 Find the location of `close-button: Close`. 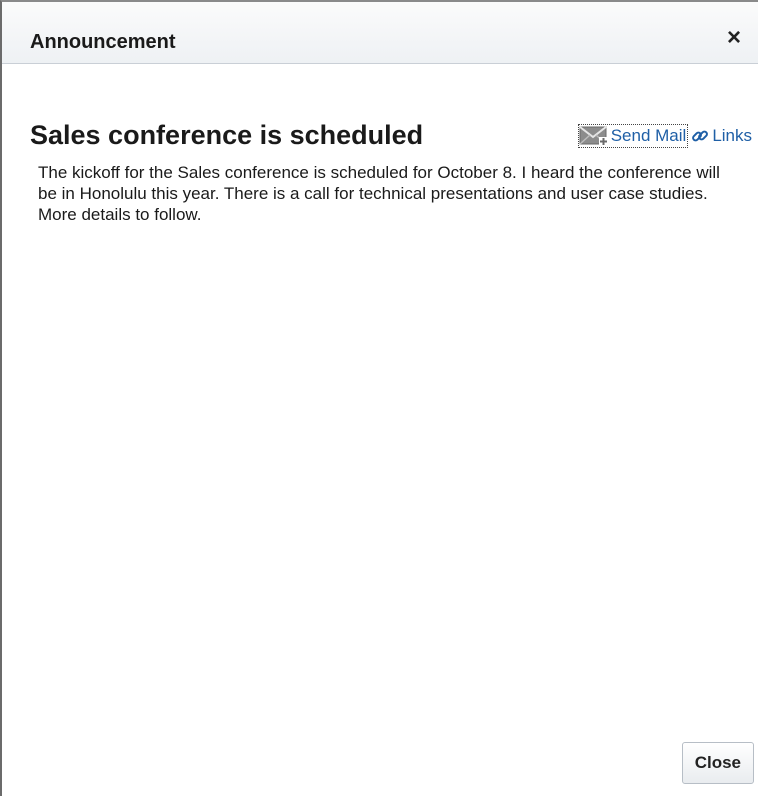

close-button: Close is located at coordinates (717, 763).